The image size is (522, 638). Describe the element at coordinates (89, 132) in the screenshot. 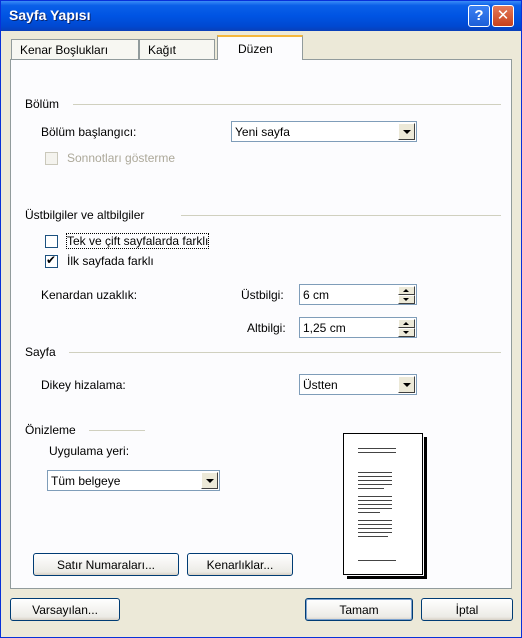

I see `section-start-label: Bölüm başlangıcı:` at that location.